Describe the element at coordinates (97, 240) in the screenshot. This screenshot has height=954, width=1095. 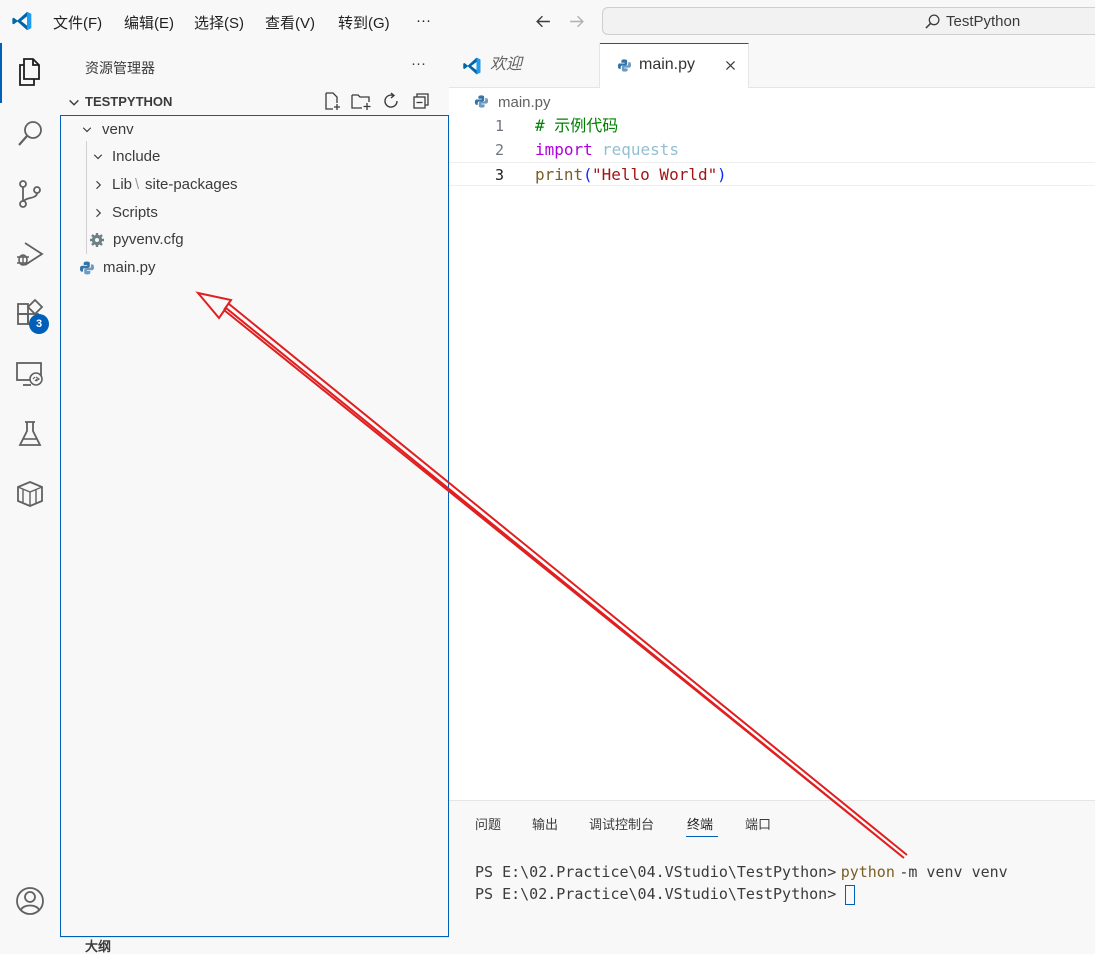
I see `gear-icon` at that location.